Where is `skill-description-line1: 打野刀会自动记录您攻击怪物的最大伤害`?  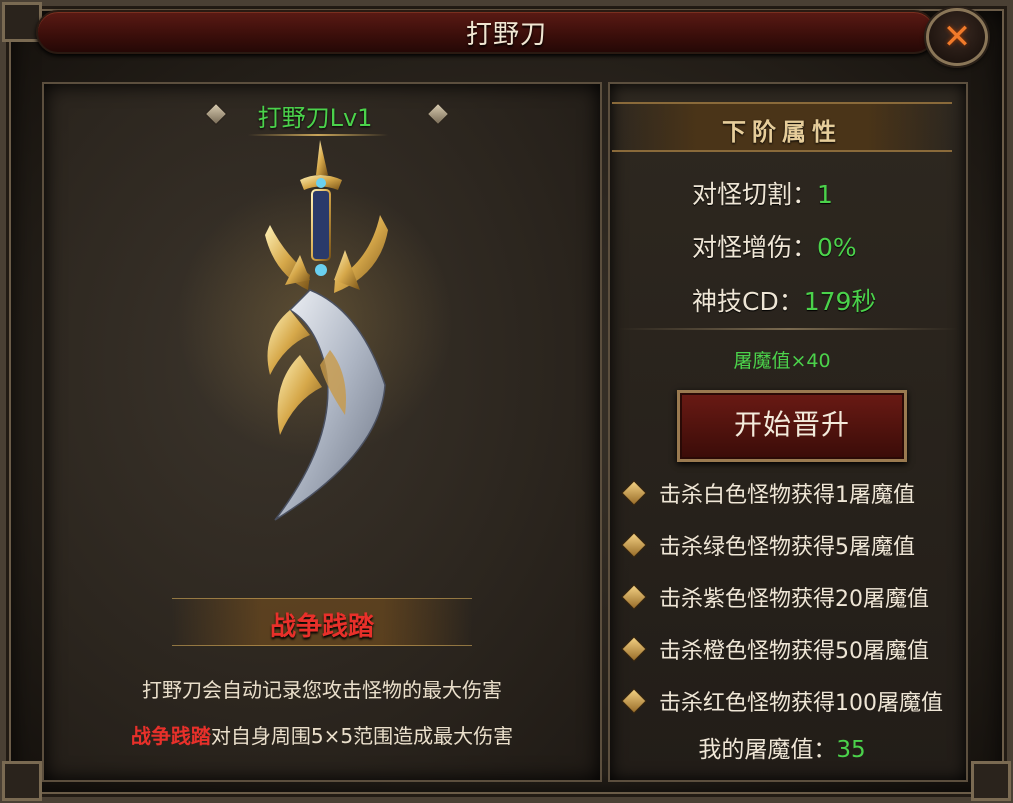 skill-description-line1: 打野刀会自动记录您攻击怪物的最大伤害 is located at coordinates (322, 690).